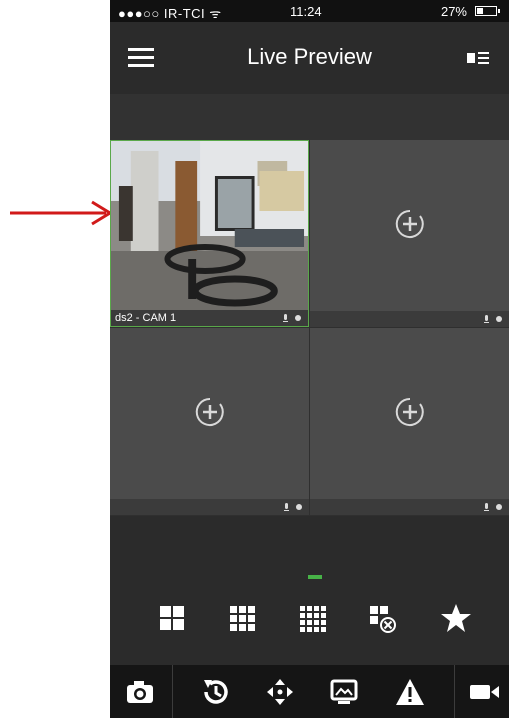 The width and height of the screenshot is (509, 718). I want to click on camera-cell-1: ds2 - CAM 1, so click(209, 233).